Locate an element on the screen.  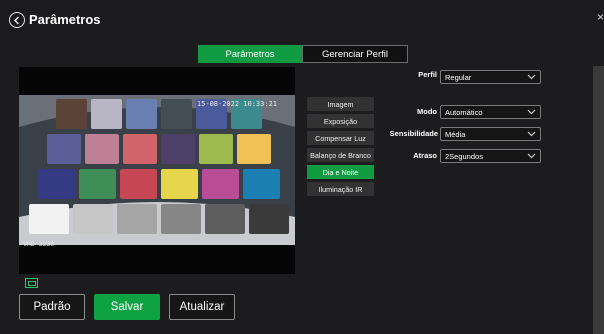
perfil-value: Regular is located at coordinates (458, 77).